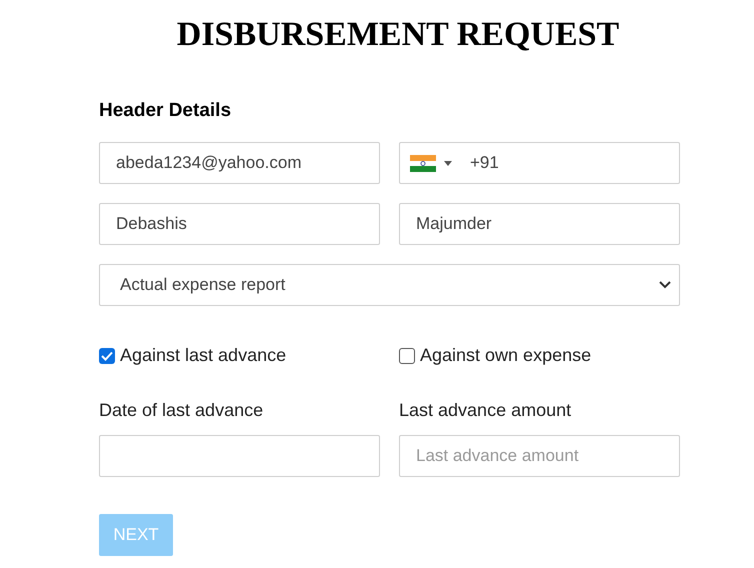 The width and height of the screenshot is (754, 568). I want to click on flag-icon, so click(423, 163).